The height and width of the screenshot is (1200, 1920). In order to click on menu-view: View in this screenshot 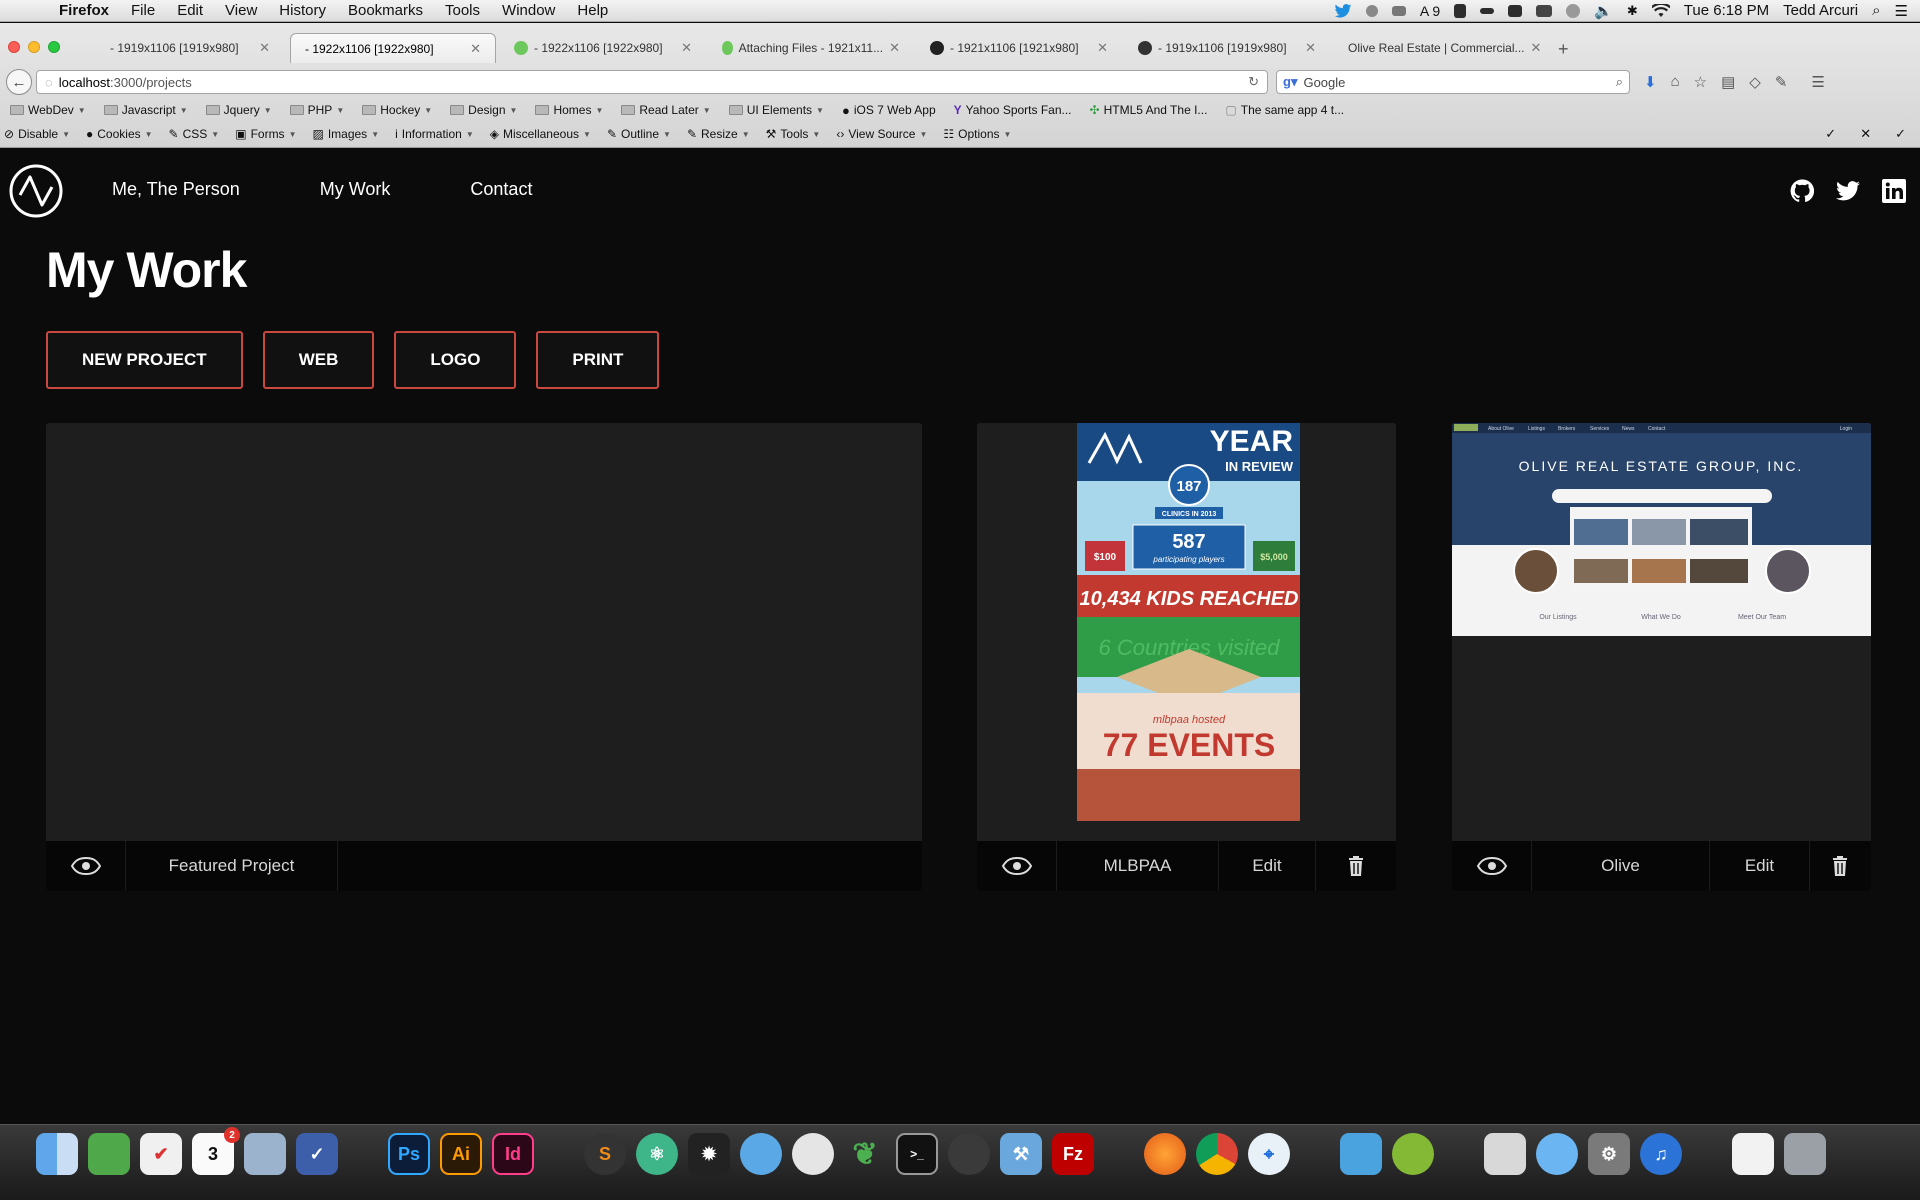, I will do `click(241, 10)`.